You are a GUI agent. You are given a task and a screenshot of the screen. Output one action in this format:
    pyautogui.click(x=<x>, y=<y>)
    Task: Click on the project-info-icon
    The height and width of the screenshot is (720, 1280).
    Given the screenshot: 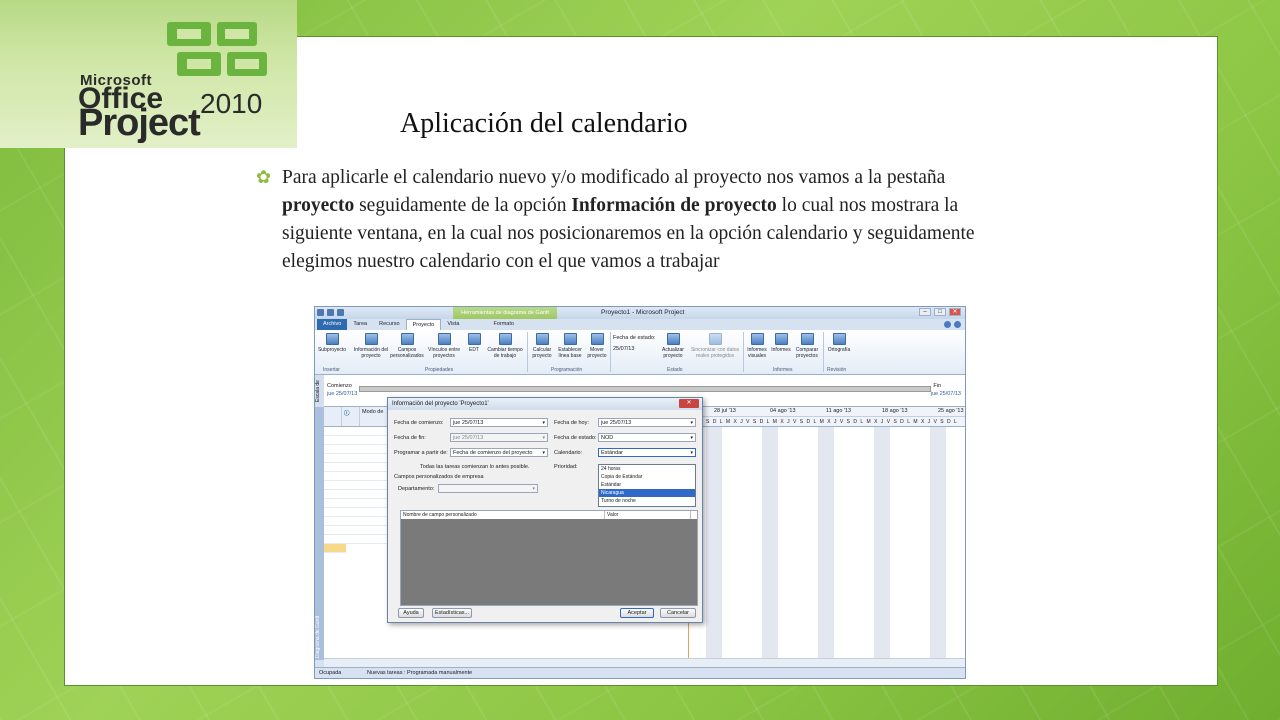 What is the action you would take?
    pyautogui.click(x=371, y=339)
    